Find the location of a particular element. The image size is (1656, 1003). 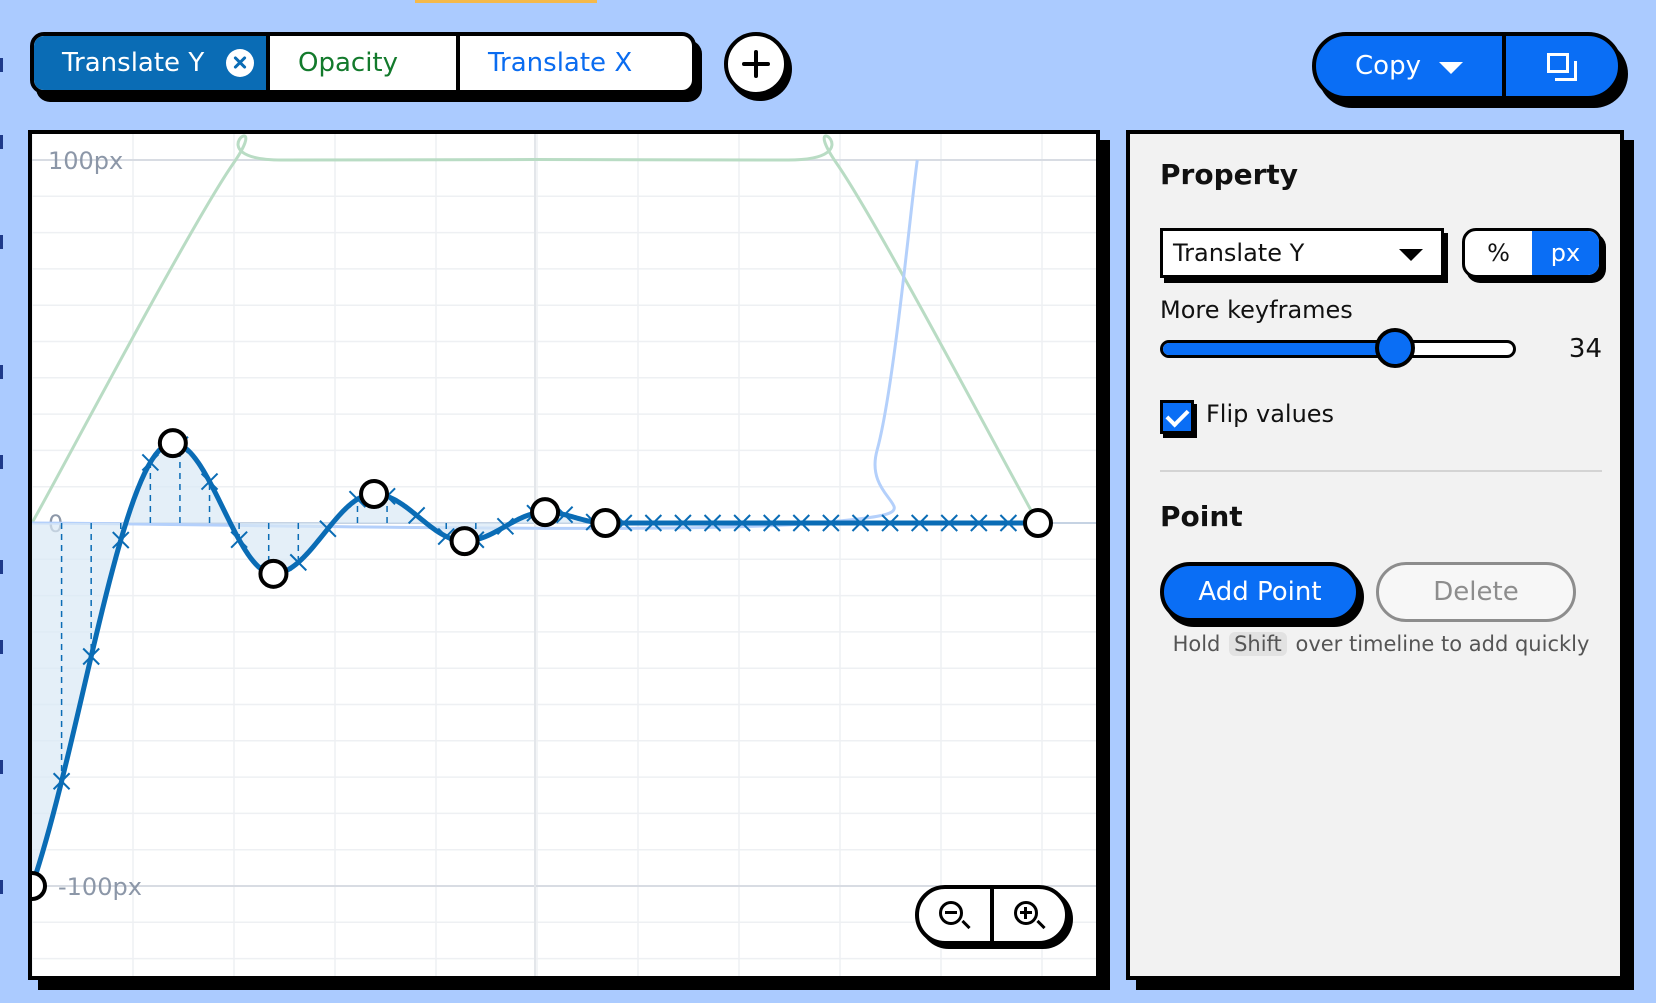

tab-opacity: Opacity is located at coordinates (365, 63).